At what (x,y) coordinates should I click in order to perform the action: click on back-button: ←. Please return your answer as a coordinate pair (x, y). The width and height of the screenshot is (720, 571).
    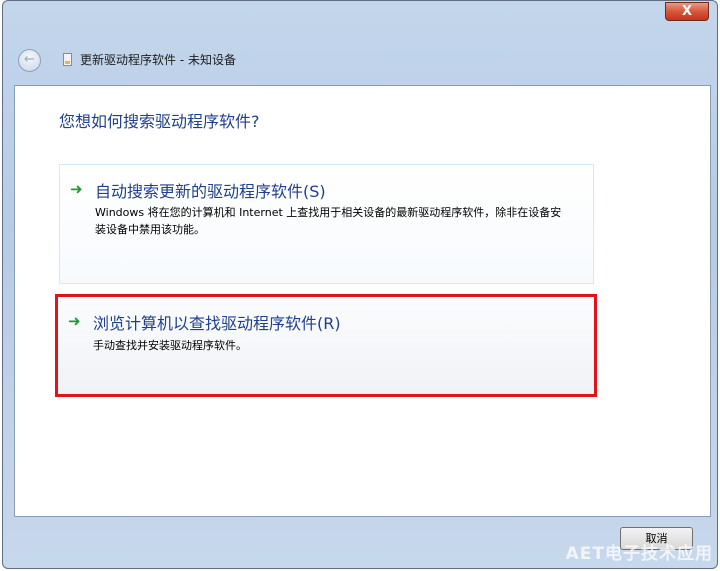
    Looking at the image, I should click on (29, 60).